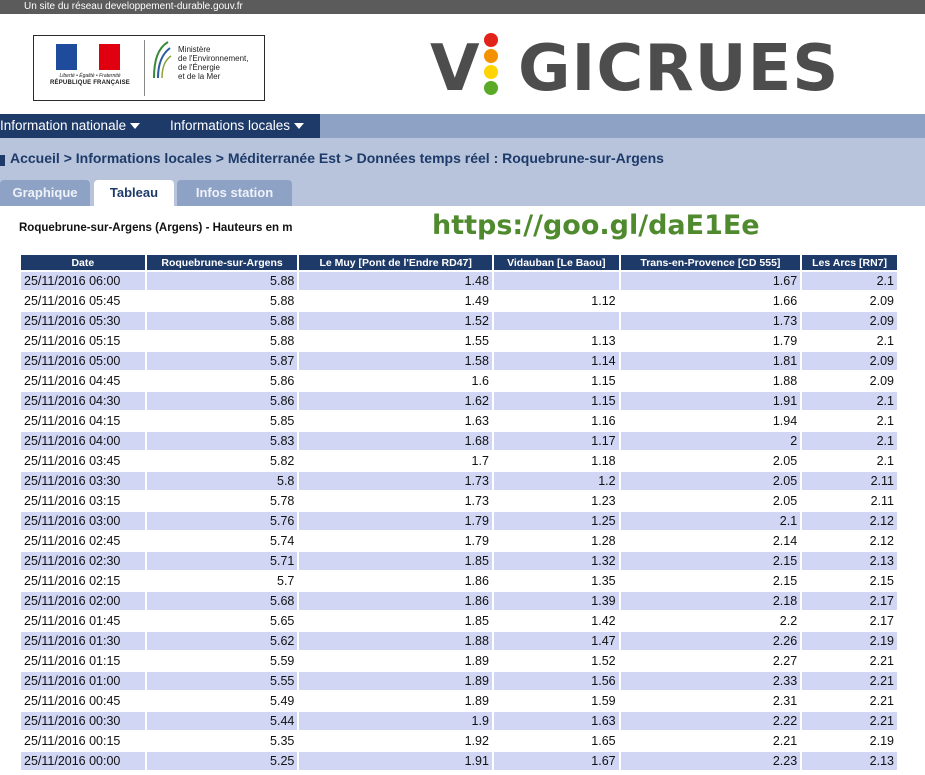  I want to click on cell-value: 1.85, so click(395, 621).